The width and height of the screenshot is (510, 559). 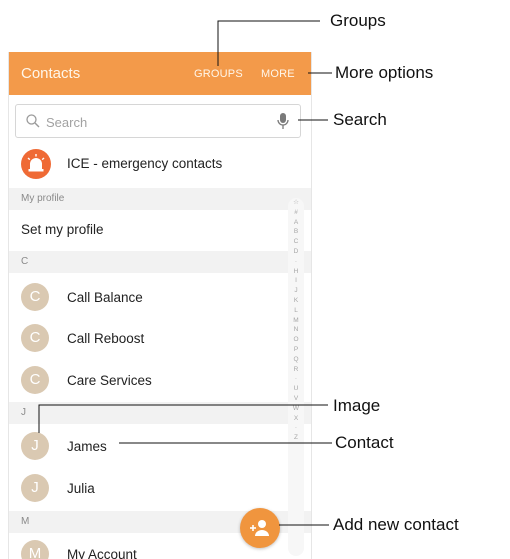 I want to click on contact-name: Call Reboost, so click(x=106, y=338).